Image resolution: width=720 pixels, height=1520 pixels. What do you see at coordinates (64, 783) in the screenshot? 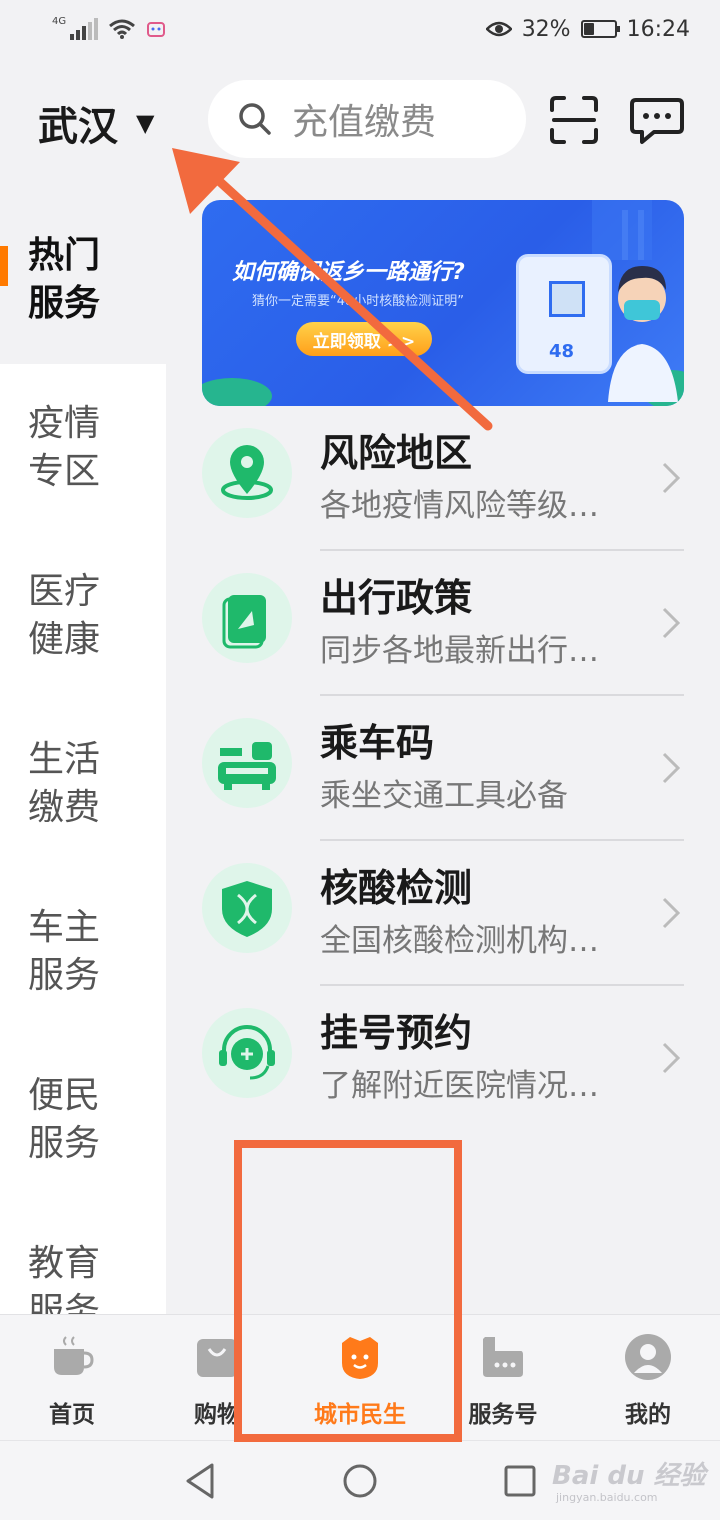
I see `sidebar-item-label: 生活缴费` at bounding box center [64, 783].